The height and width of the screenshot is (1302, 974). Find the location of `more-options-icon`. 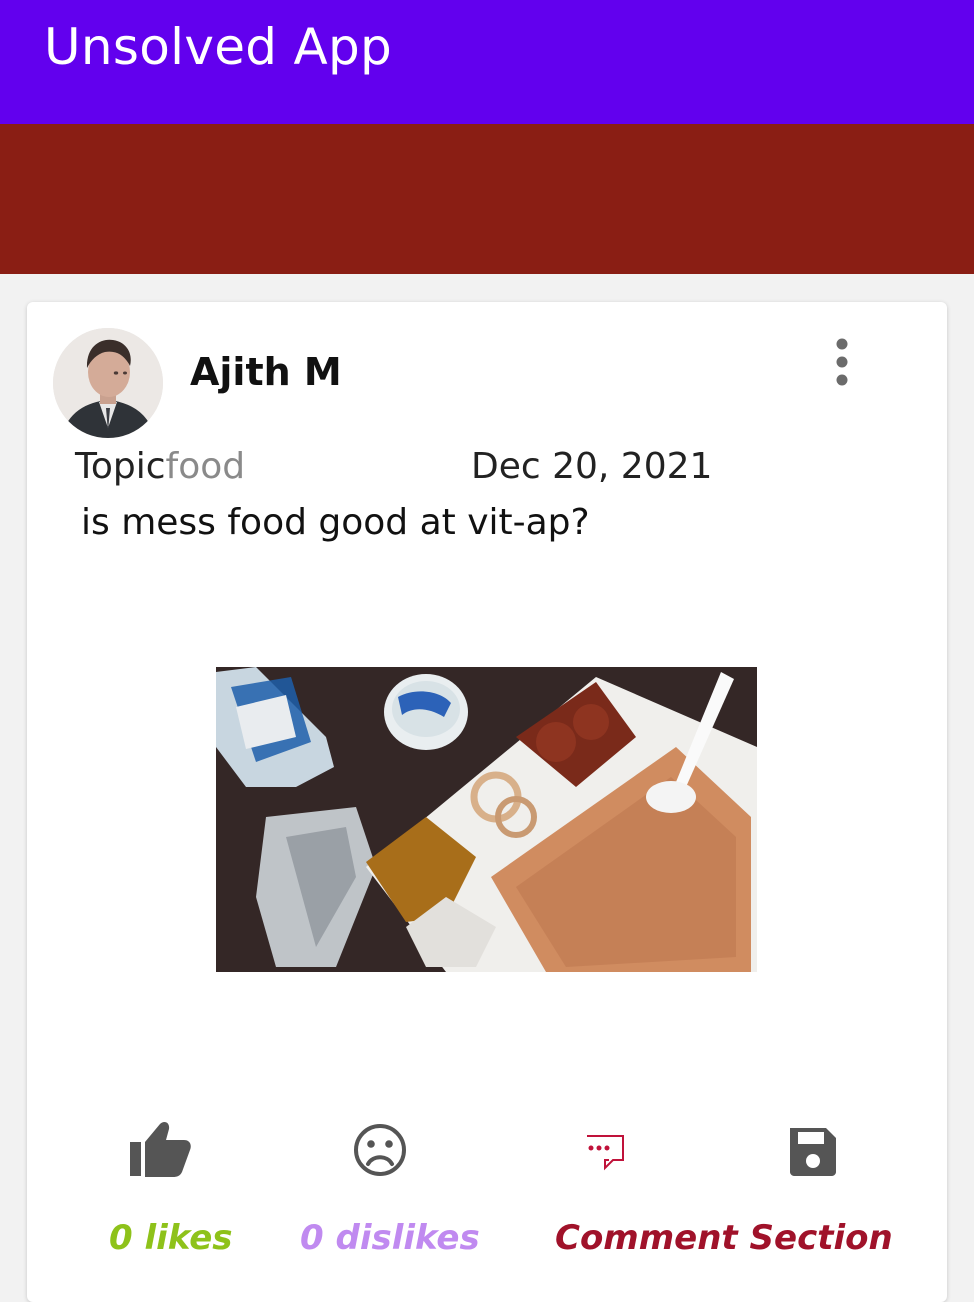

more-options-icon is located at coordinates (842, 362).